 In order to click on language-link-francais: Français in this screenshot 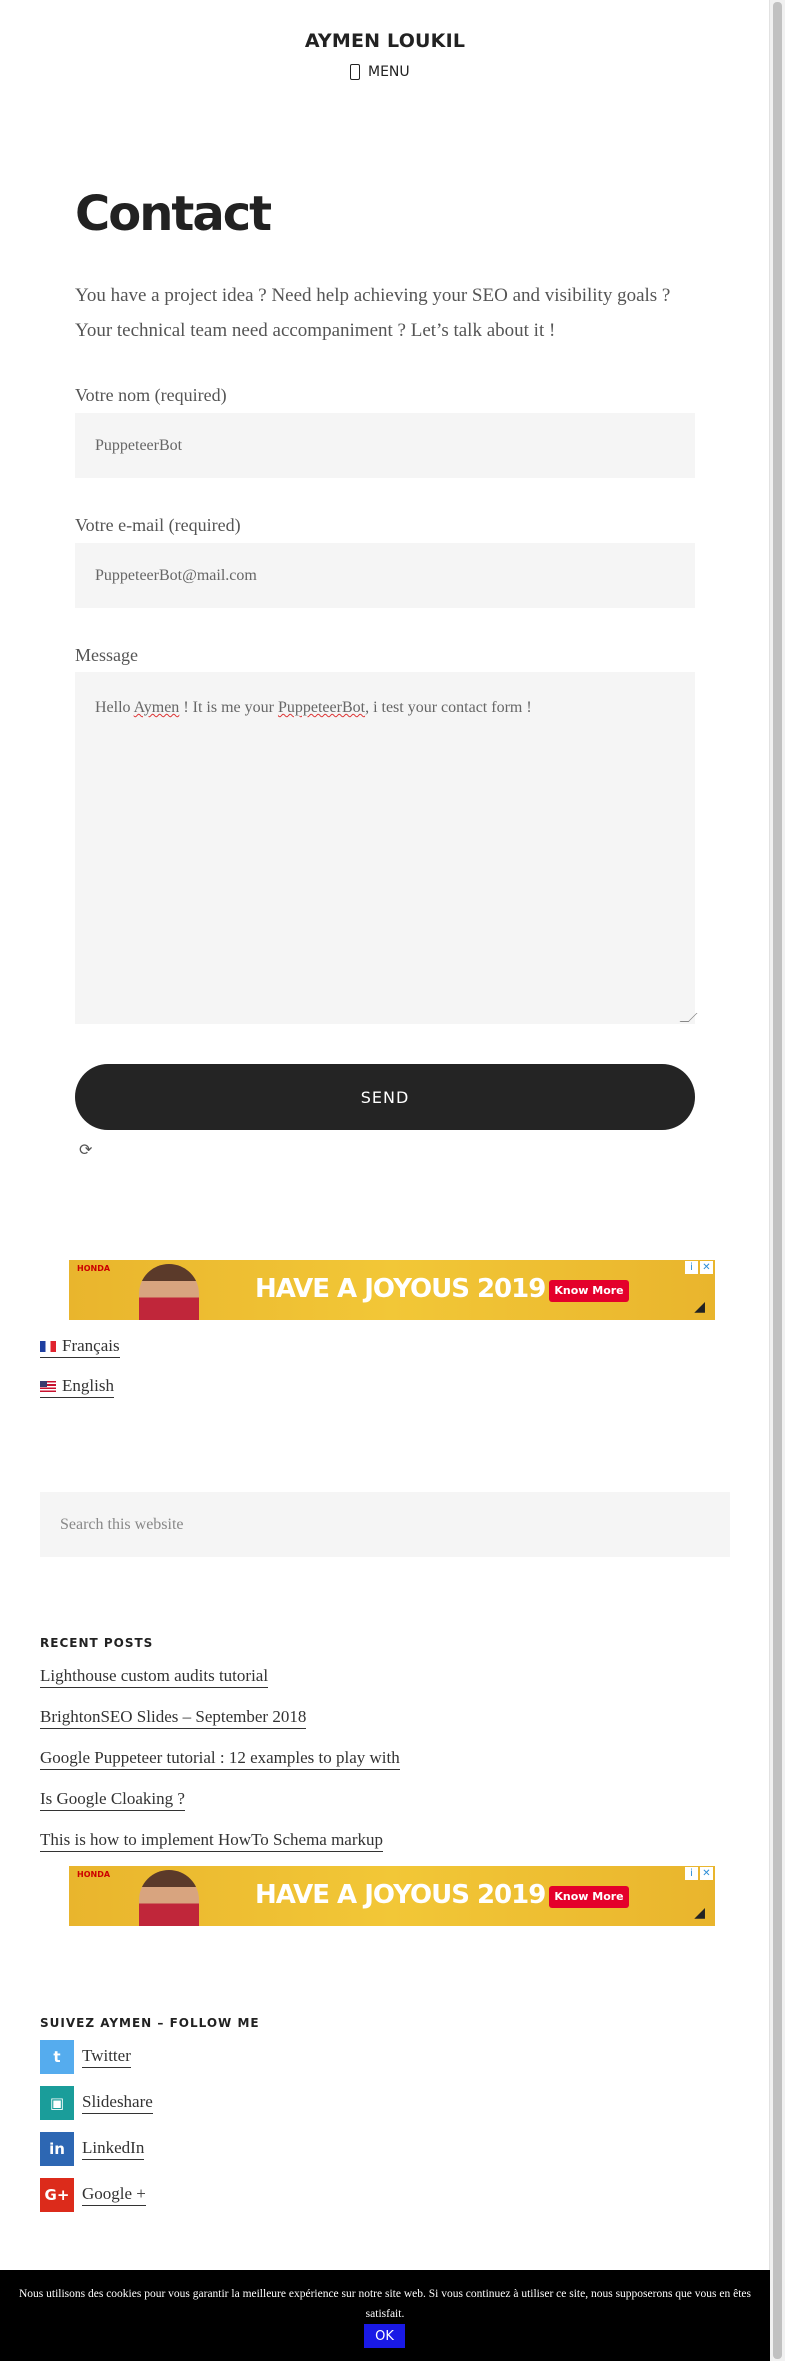, I will do `click(80, 1347)`.